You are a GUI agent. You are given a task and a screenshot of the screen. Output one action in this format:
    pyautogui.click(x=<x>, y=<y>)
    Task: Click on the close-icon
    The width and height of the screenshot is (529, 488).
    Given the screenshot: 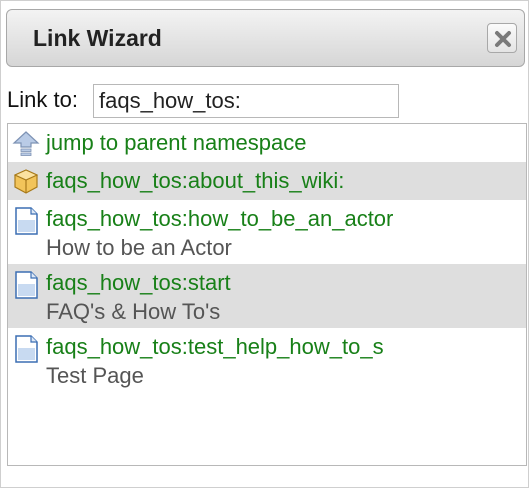 What is the action you would take?
    pyautogui.click(x=503, y=39)
    